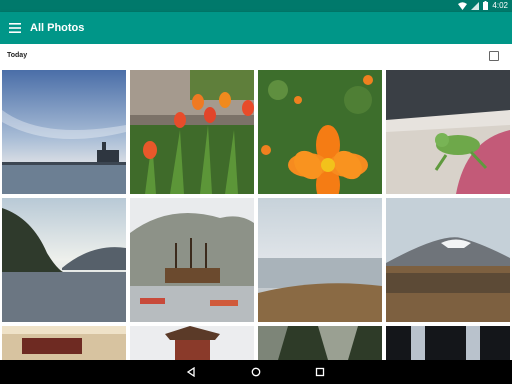  I want to click on hamburger-menu-icon, so click(15, 28).